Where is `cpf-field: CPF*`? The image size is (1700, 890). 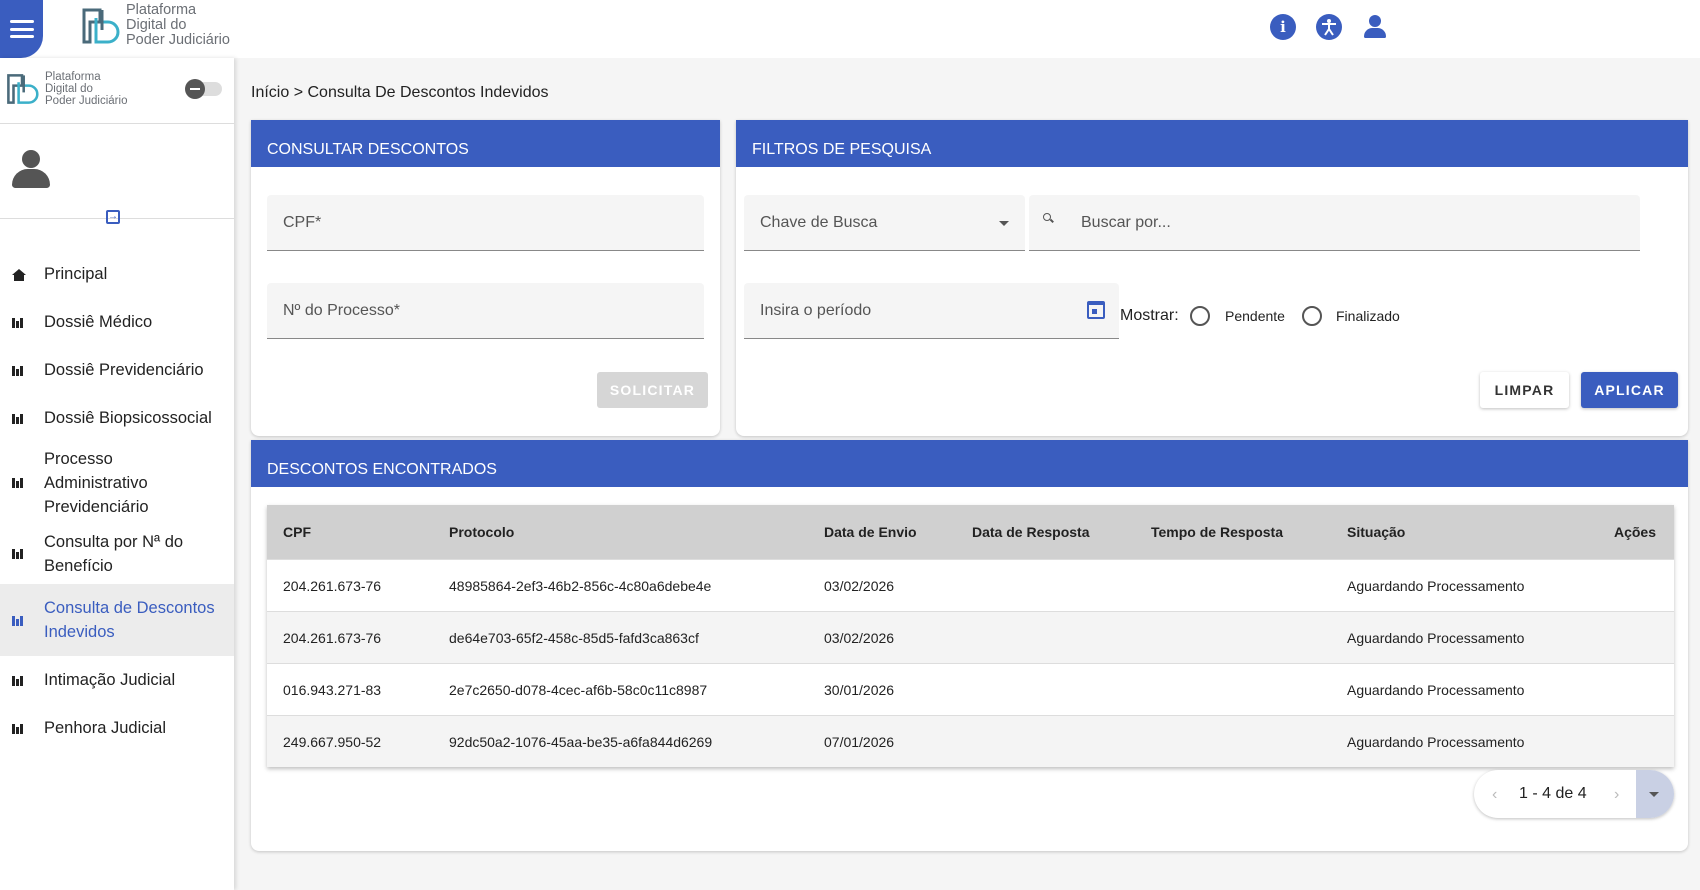 cpf-field: CPF* is located at coordinates (485, 223).